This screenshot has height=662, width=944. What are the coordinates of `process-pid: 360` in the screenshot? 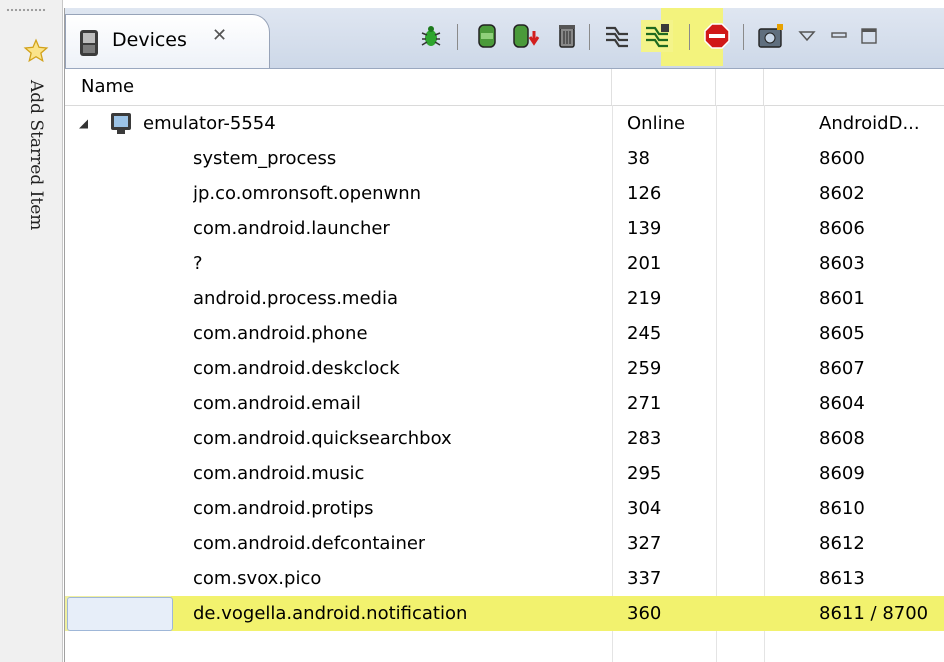 It's located at (644, 613).